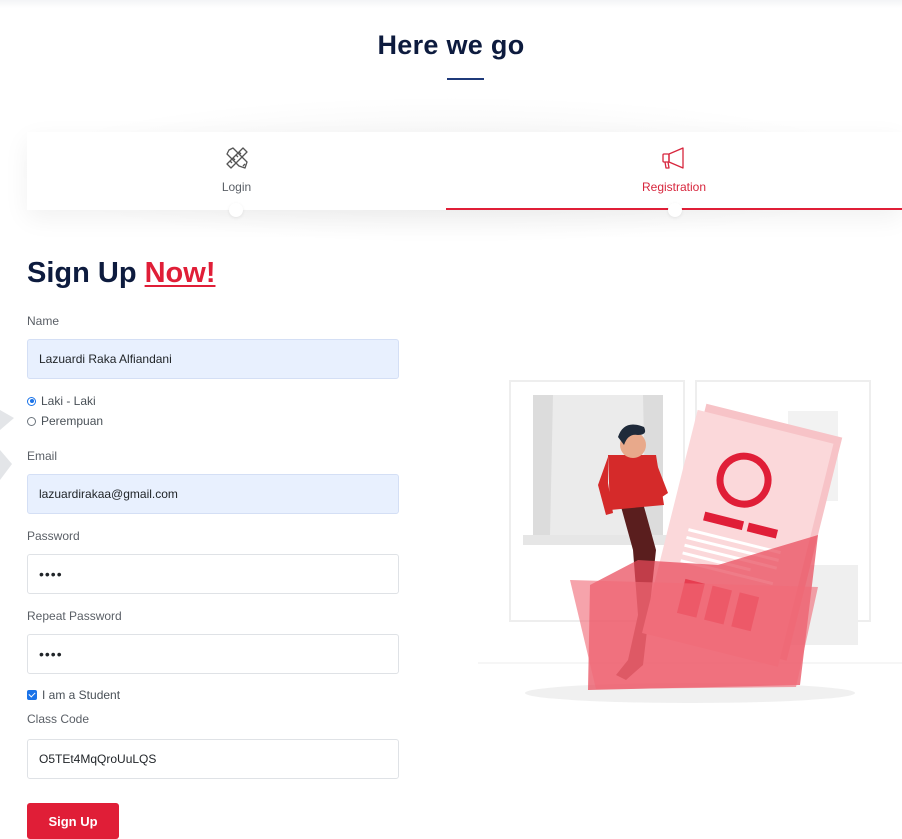 The width and height of the screenshot is (902, 839). Describe the element at coordinates (42, 456) in the screenshot. I see `email-label: Email` at that location.